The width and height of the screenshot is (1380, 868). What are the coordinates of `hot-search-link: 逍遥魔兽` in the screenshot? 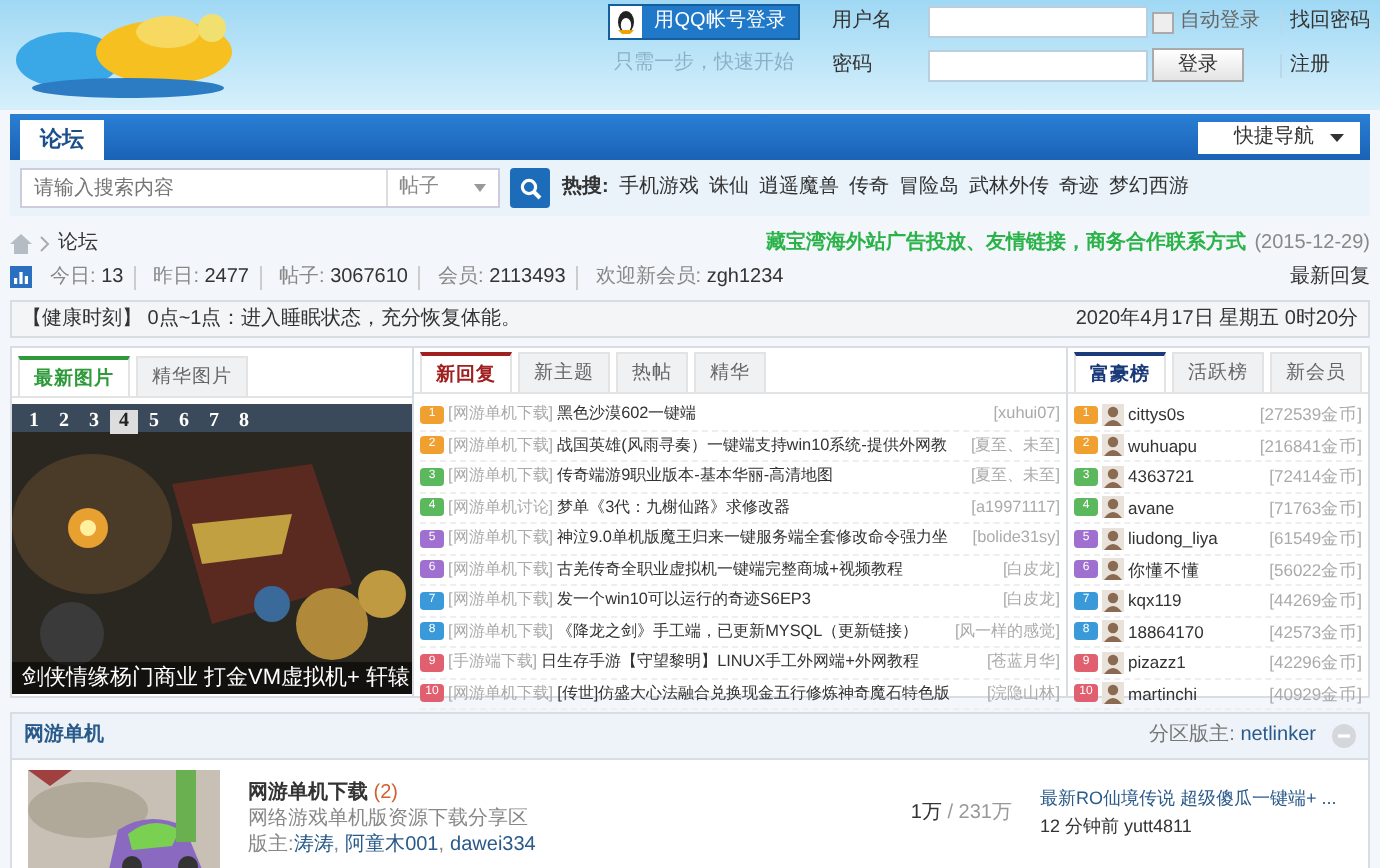 It's located at (798, 188).